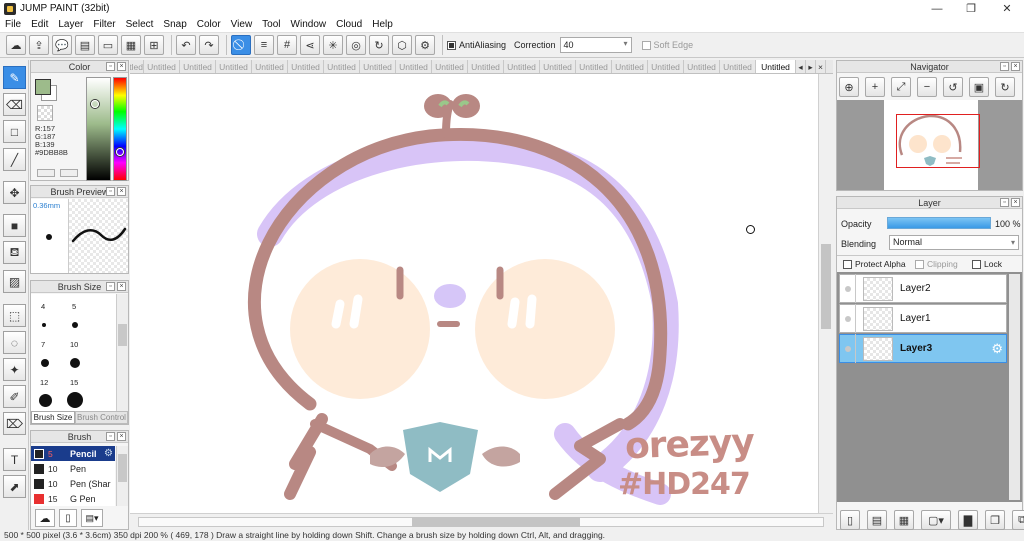 The width and height of the screenshot is (1024, 541). What do you see at coordinates (923, 288) in the screenshot?
I see `layer-row-layer2: Layer2` at bounding box center [923, 288].